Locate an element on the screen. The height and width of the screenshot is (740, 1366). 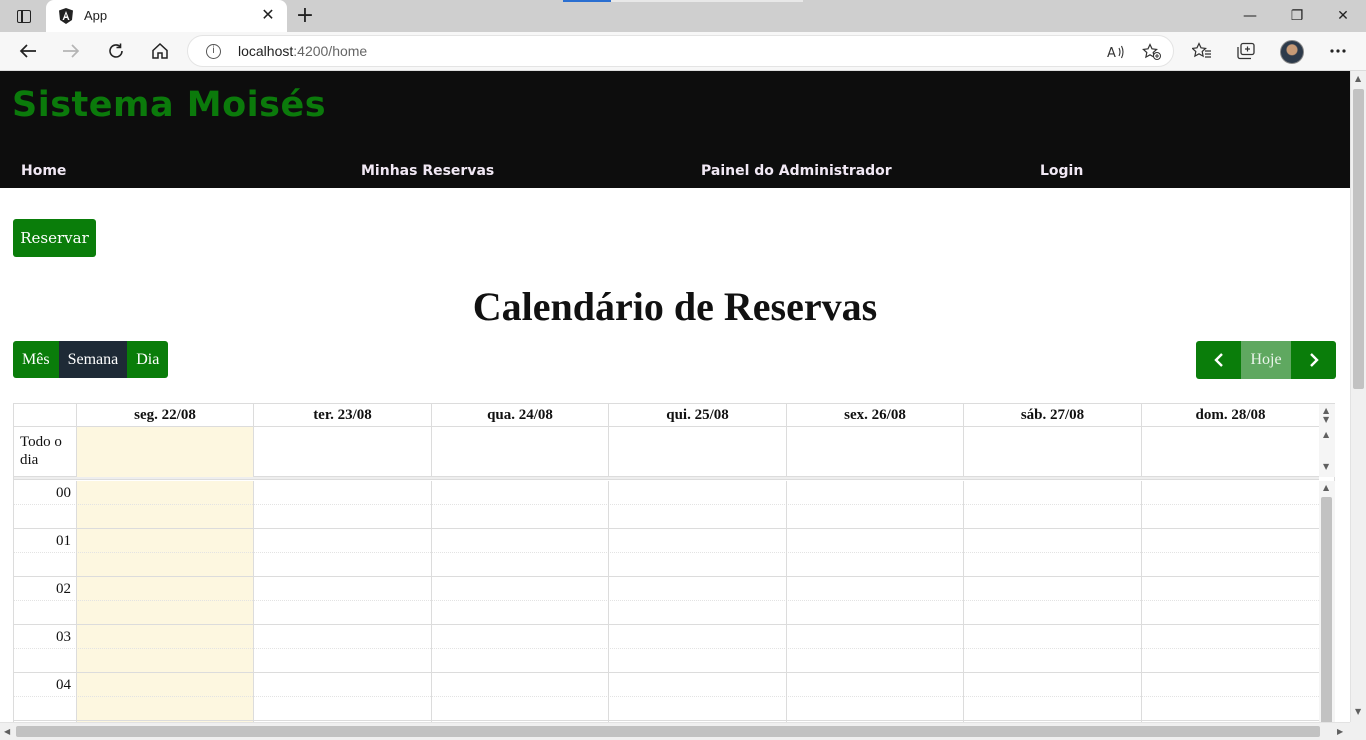
collections-icon is located at coordinates (1246, 51).